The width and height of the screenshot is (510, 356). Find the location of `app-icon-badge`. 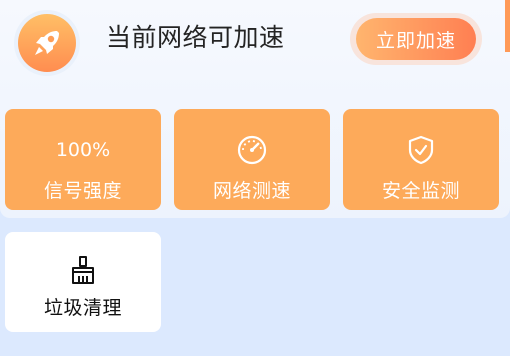

app-icon-badge is located at coordinates (47, 43).